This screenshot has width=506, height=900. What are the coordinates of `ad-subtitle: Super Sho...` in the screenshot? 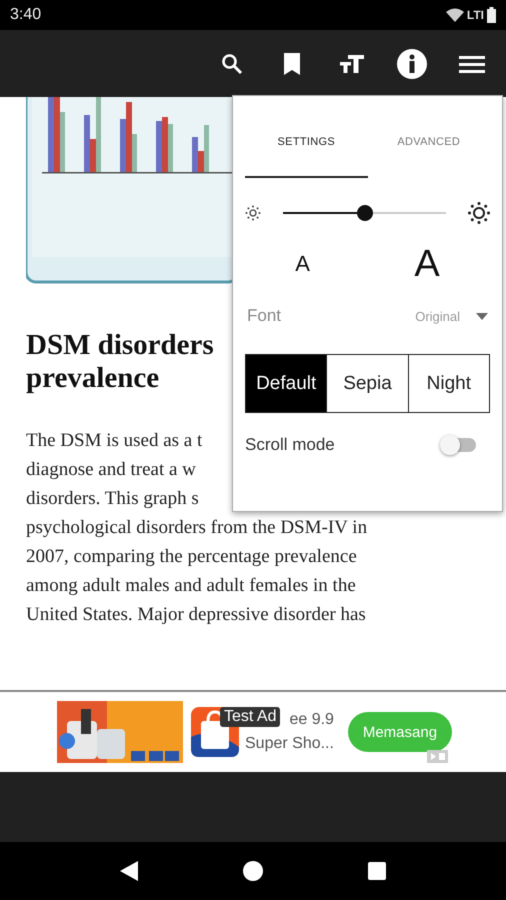 It's located at (289, 744).